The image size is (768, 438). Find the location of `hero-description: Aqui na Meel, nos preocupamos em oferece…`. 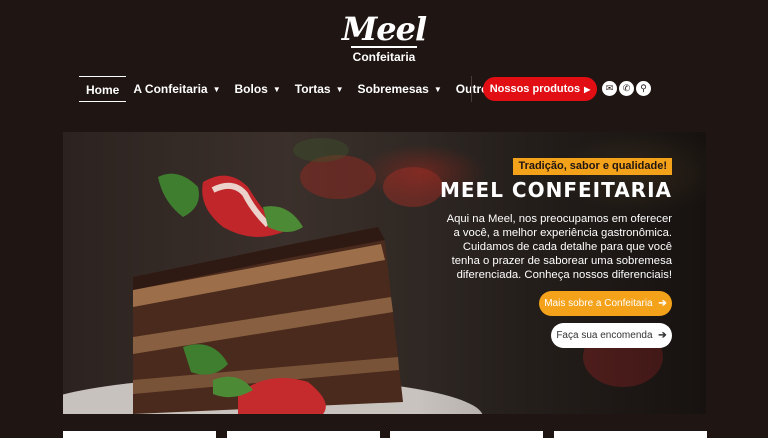

hero-description: Aqui na Meel, nos preocupamos em oferece… is located at coordinates (559, 247).